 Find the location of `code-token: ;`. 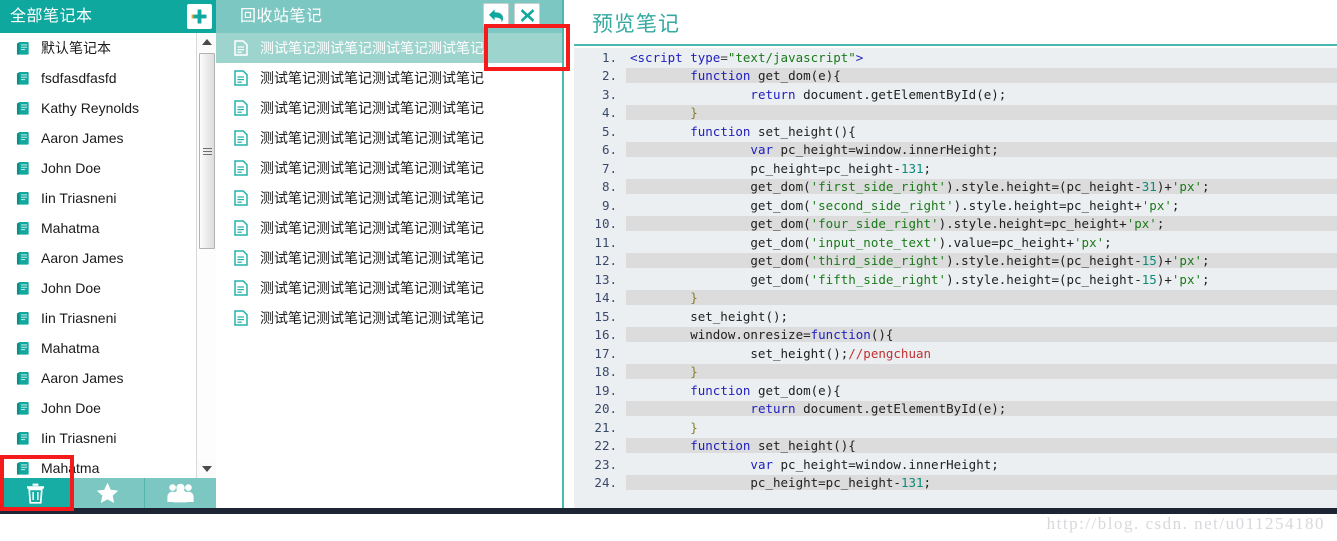

code-token: ; is located at coordinates (1206, 279).